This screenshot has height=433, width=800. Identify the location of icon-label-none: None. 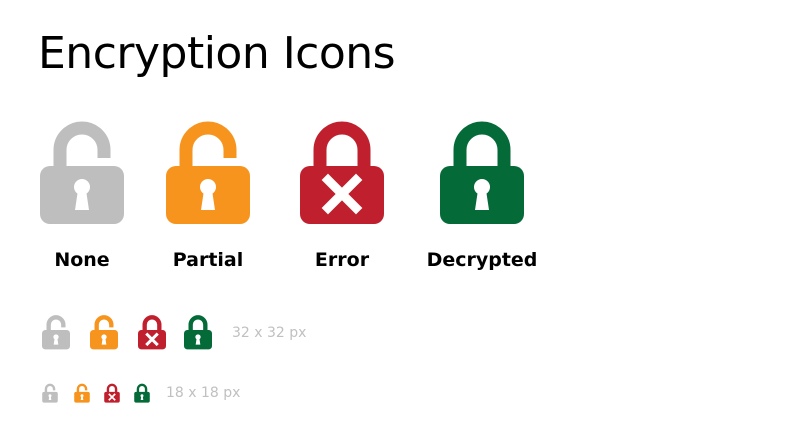
(82, 260).